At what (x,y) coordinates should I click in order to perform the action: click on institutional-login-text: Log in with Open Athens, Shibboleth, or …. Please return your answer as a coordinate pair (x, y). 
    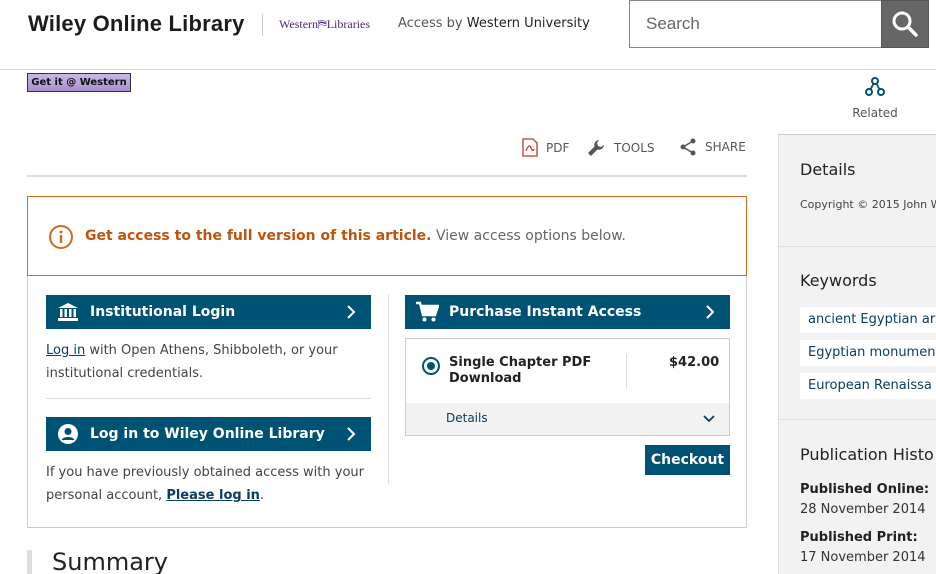
    Looking at the image, I should click on (211, 362).